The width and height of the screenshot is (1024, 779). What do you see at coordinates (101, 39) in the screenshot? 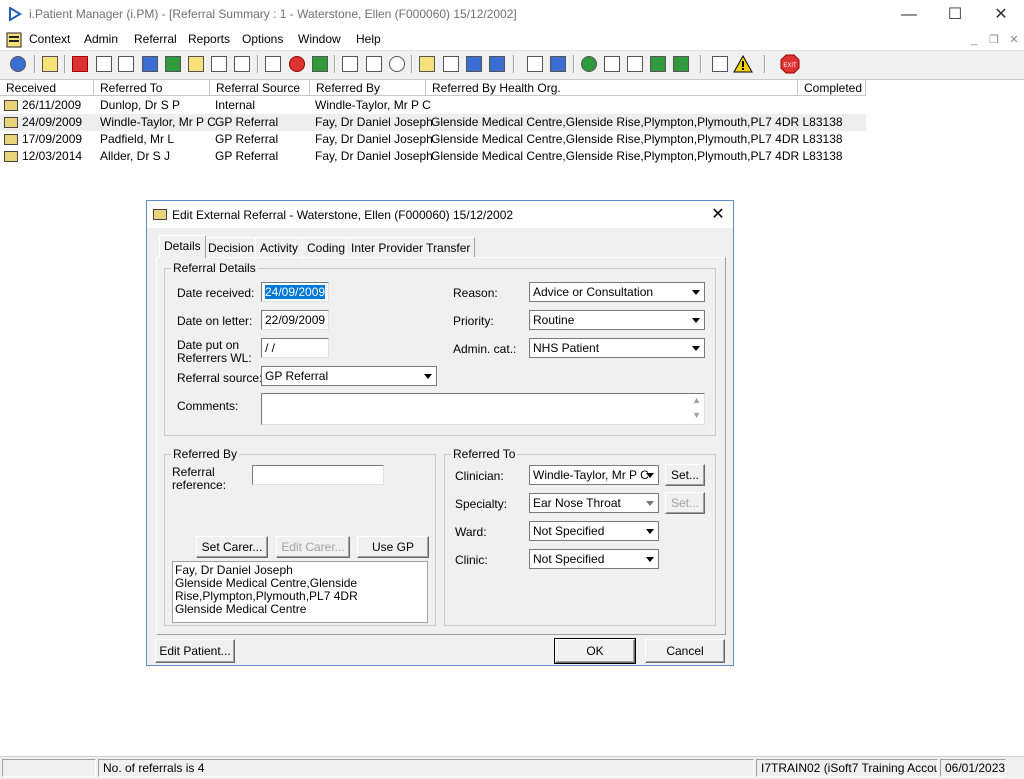
I see `menu-admin: Admin` at bounding box center [101, 39].